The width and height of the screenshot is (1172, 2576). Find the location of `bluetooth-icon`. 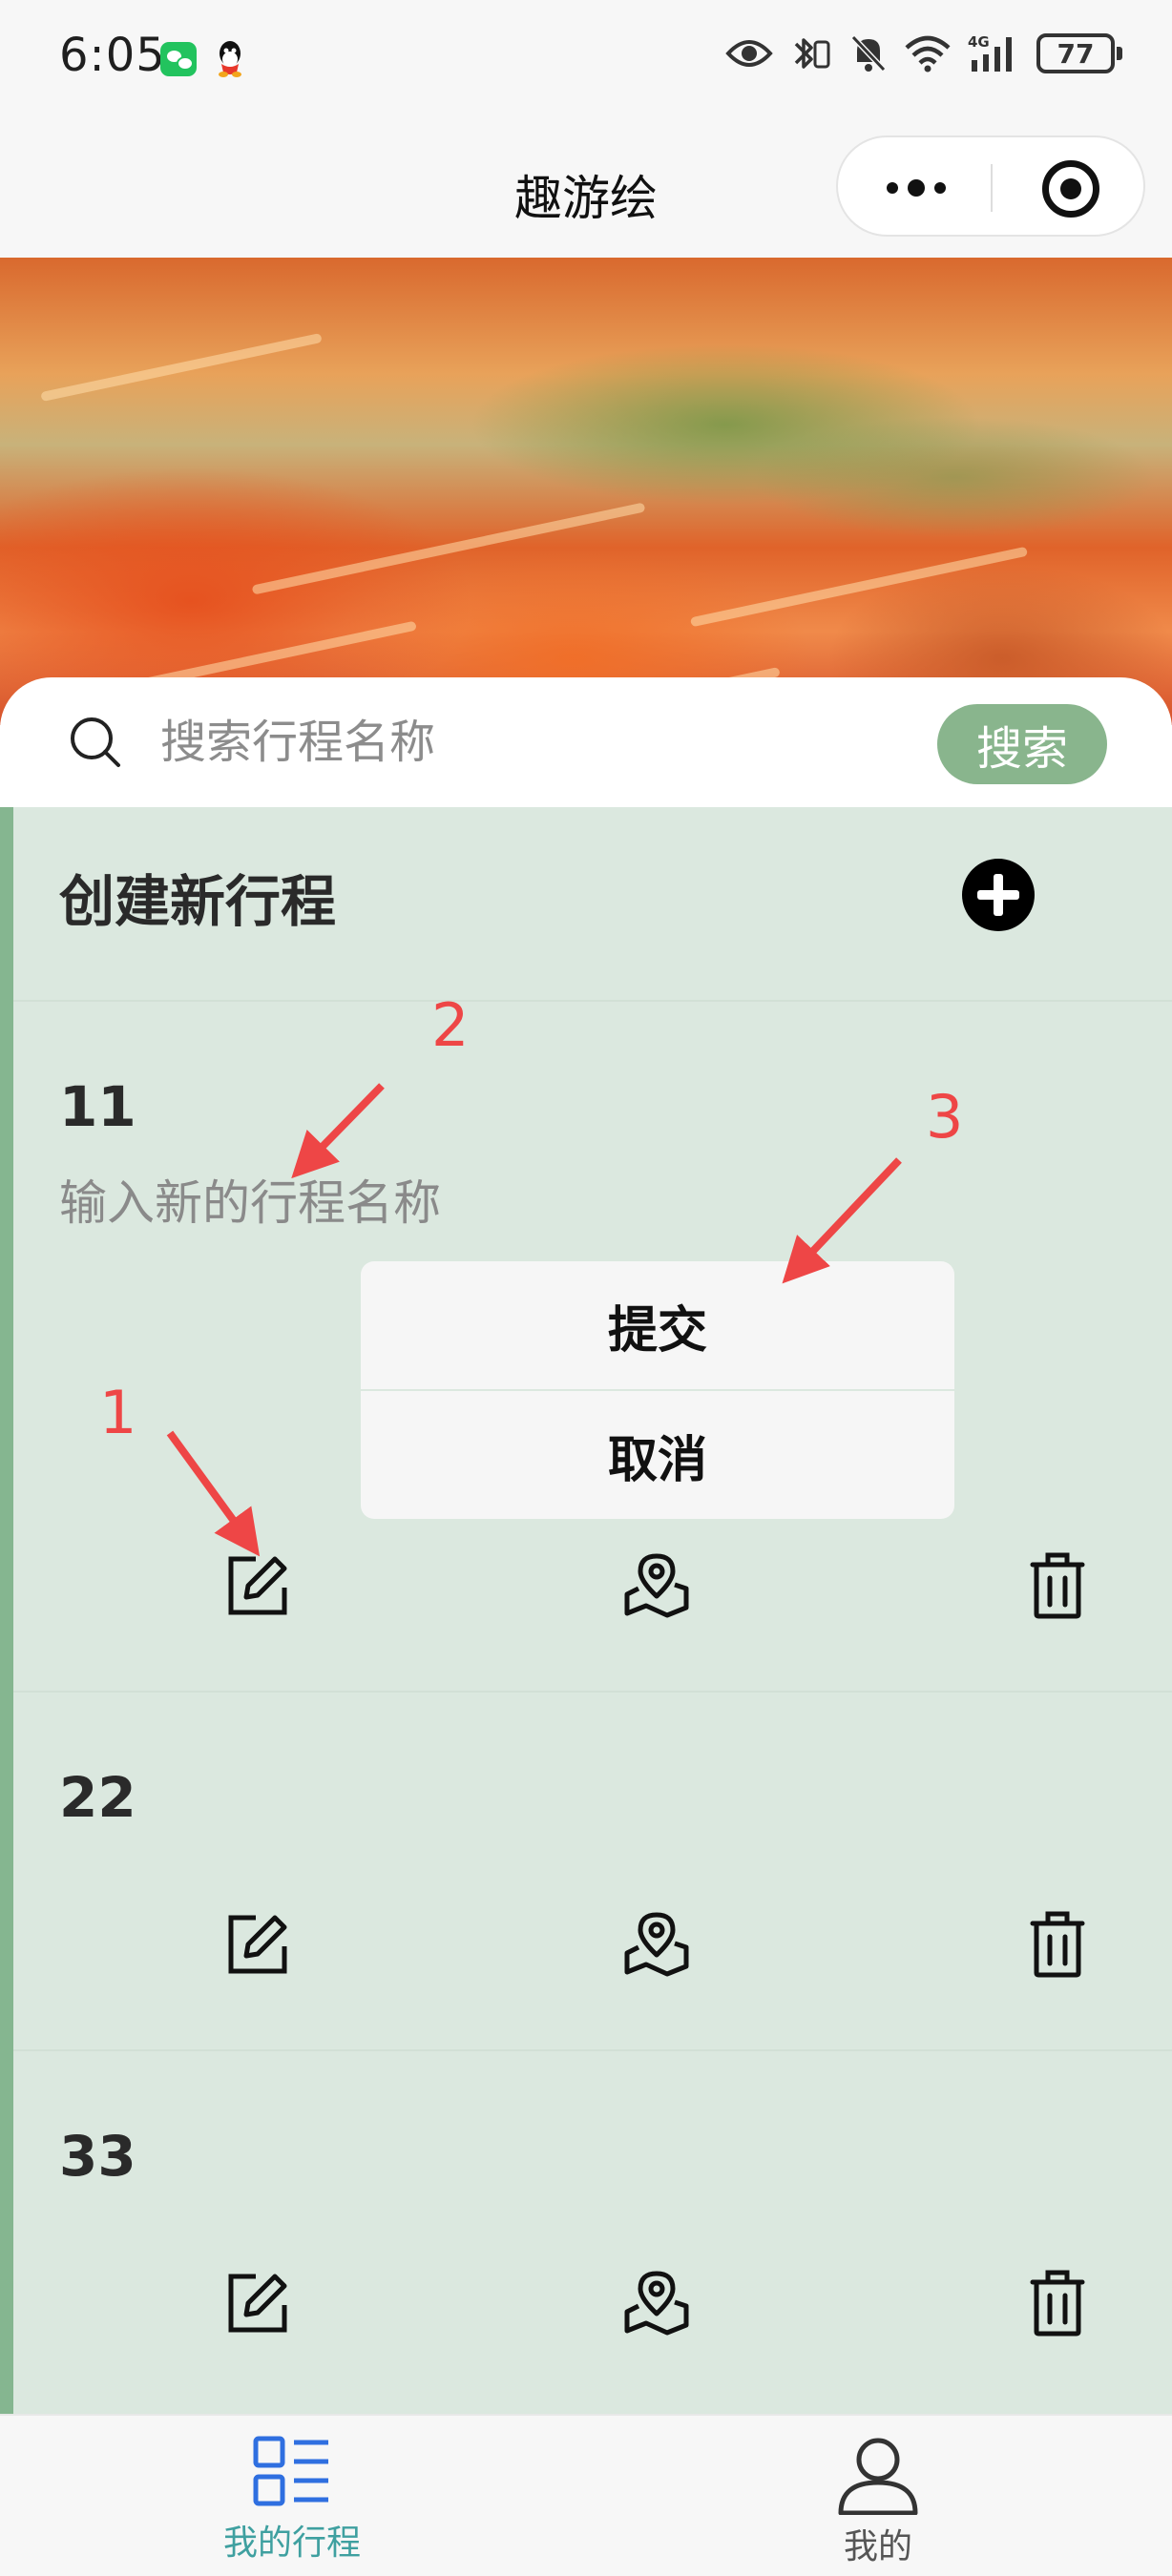

bluetooth-icon is located at coordinates (812, 53).